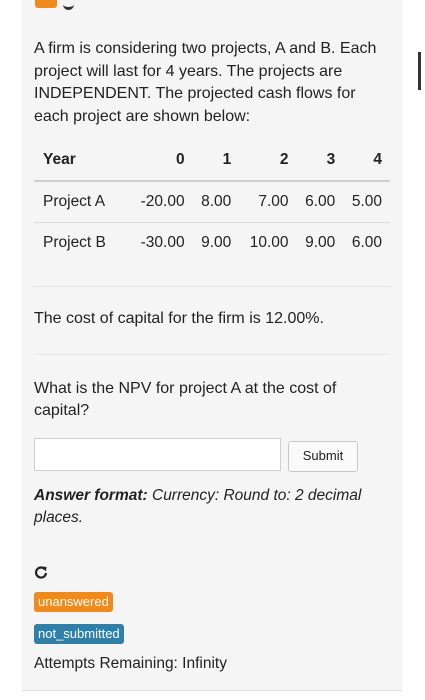 Image resolution: width=425 pixels, height=700 pixels. I want to click on text-cursor-icon, so click(419, 71).